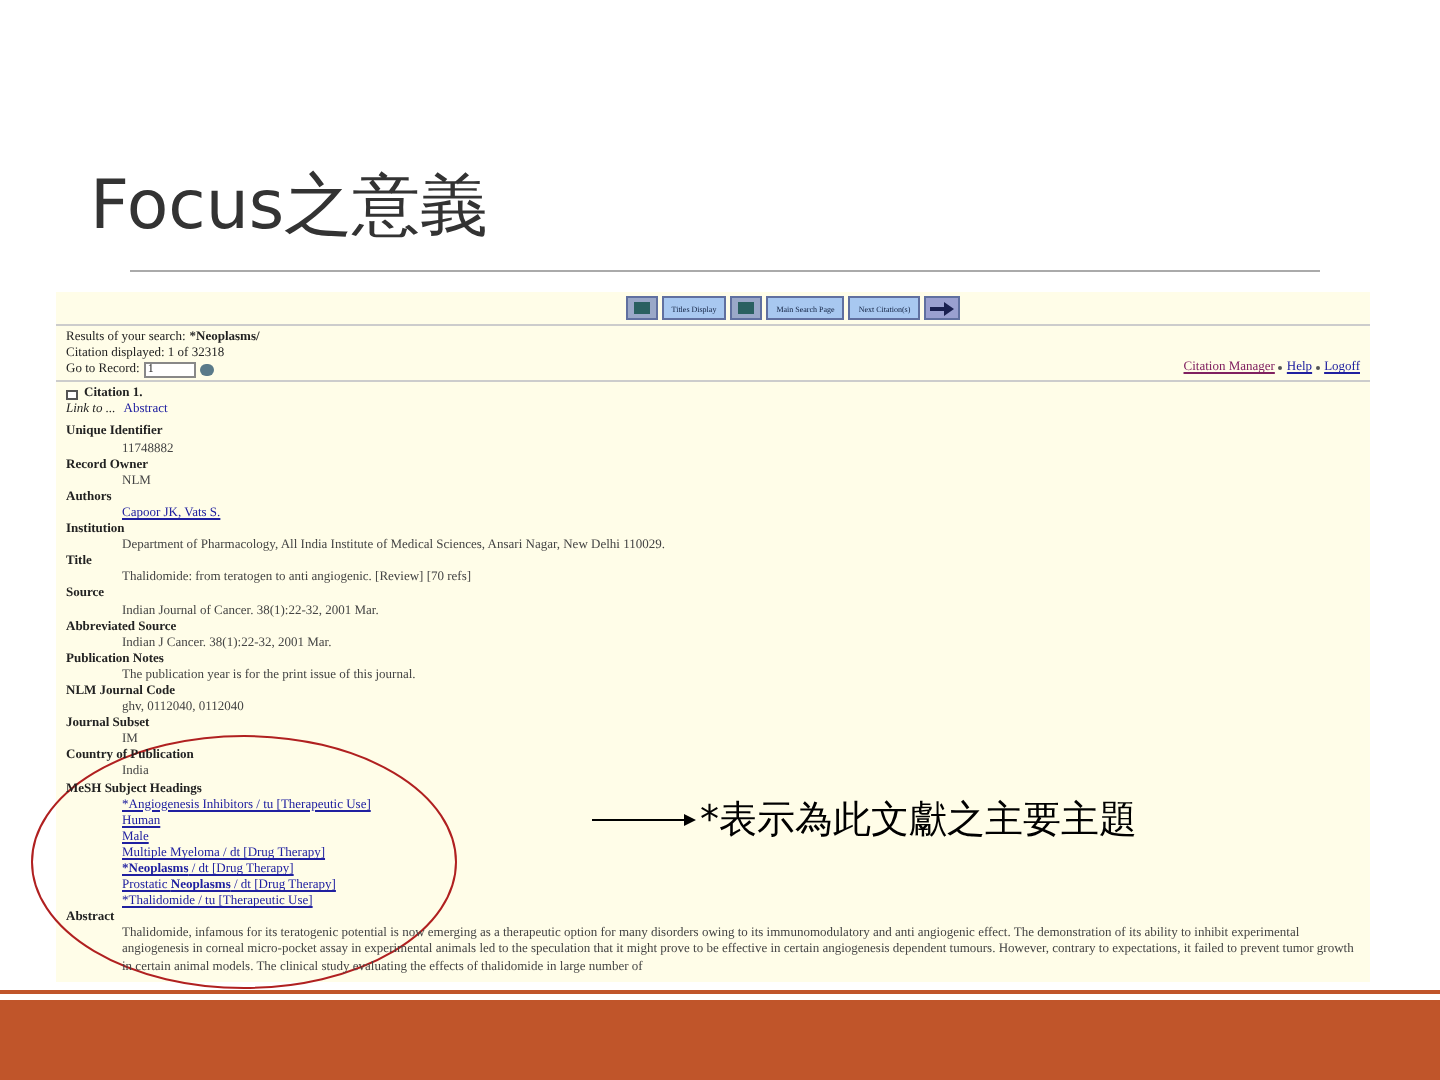 This screenshot has width=1440, height=1080. What do you see at coordinates (72, 394) in the screenshot?
I see `citation-checkbox` at bounding box center [72, 394].